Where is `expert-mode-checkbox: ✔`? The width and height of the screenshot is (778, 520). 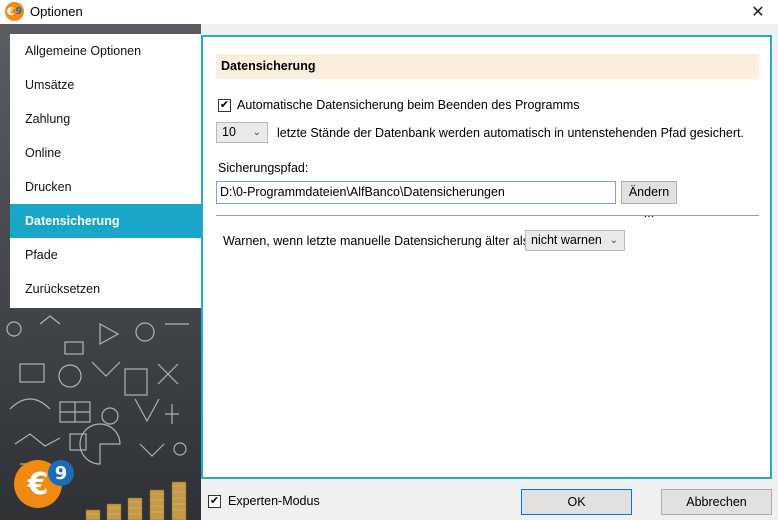
expert-mode-checkbox: ✔ is located at coordinates (214, 501).